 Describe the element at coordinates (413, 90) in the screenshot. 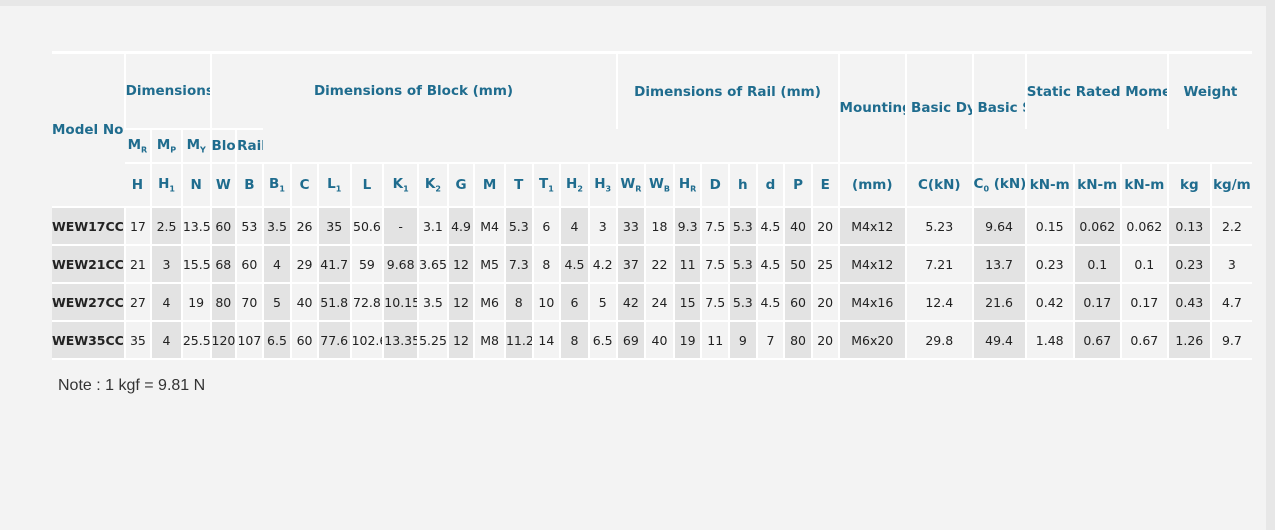

I see `block-dimensions-header: Dimensions of Block (mm)` at that location.